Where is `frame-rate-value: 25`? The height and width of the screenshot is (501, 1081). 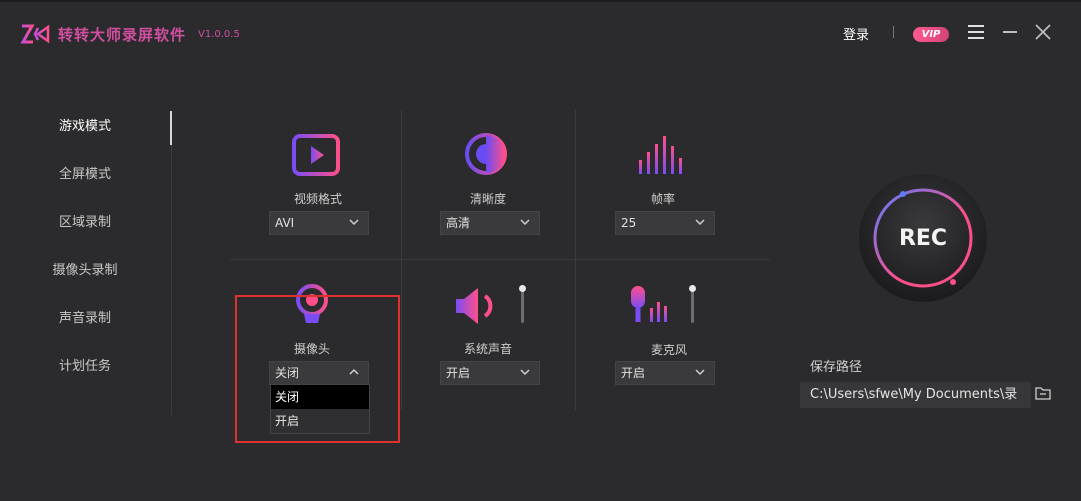 frame-rate-value: 25 is located at coordinates (629, 223).